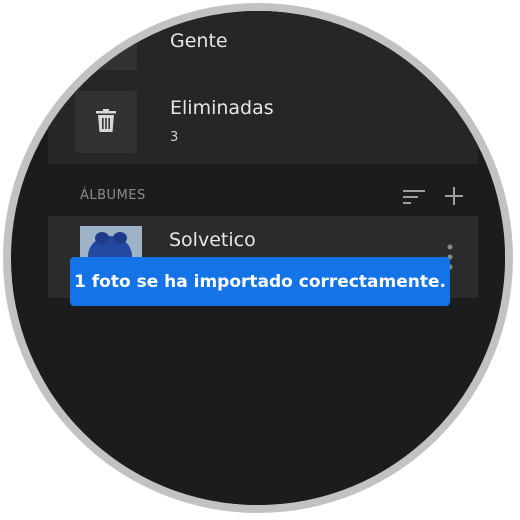 Image resolution: width=520 pixels, height=520 pixels. I want to click on deleted-thumbnail, so click(106, 122).